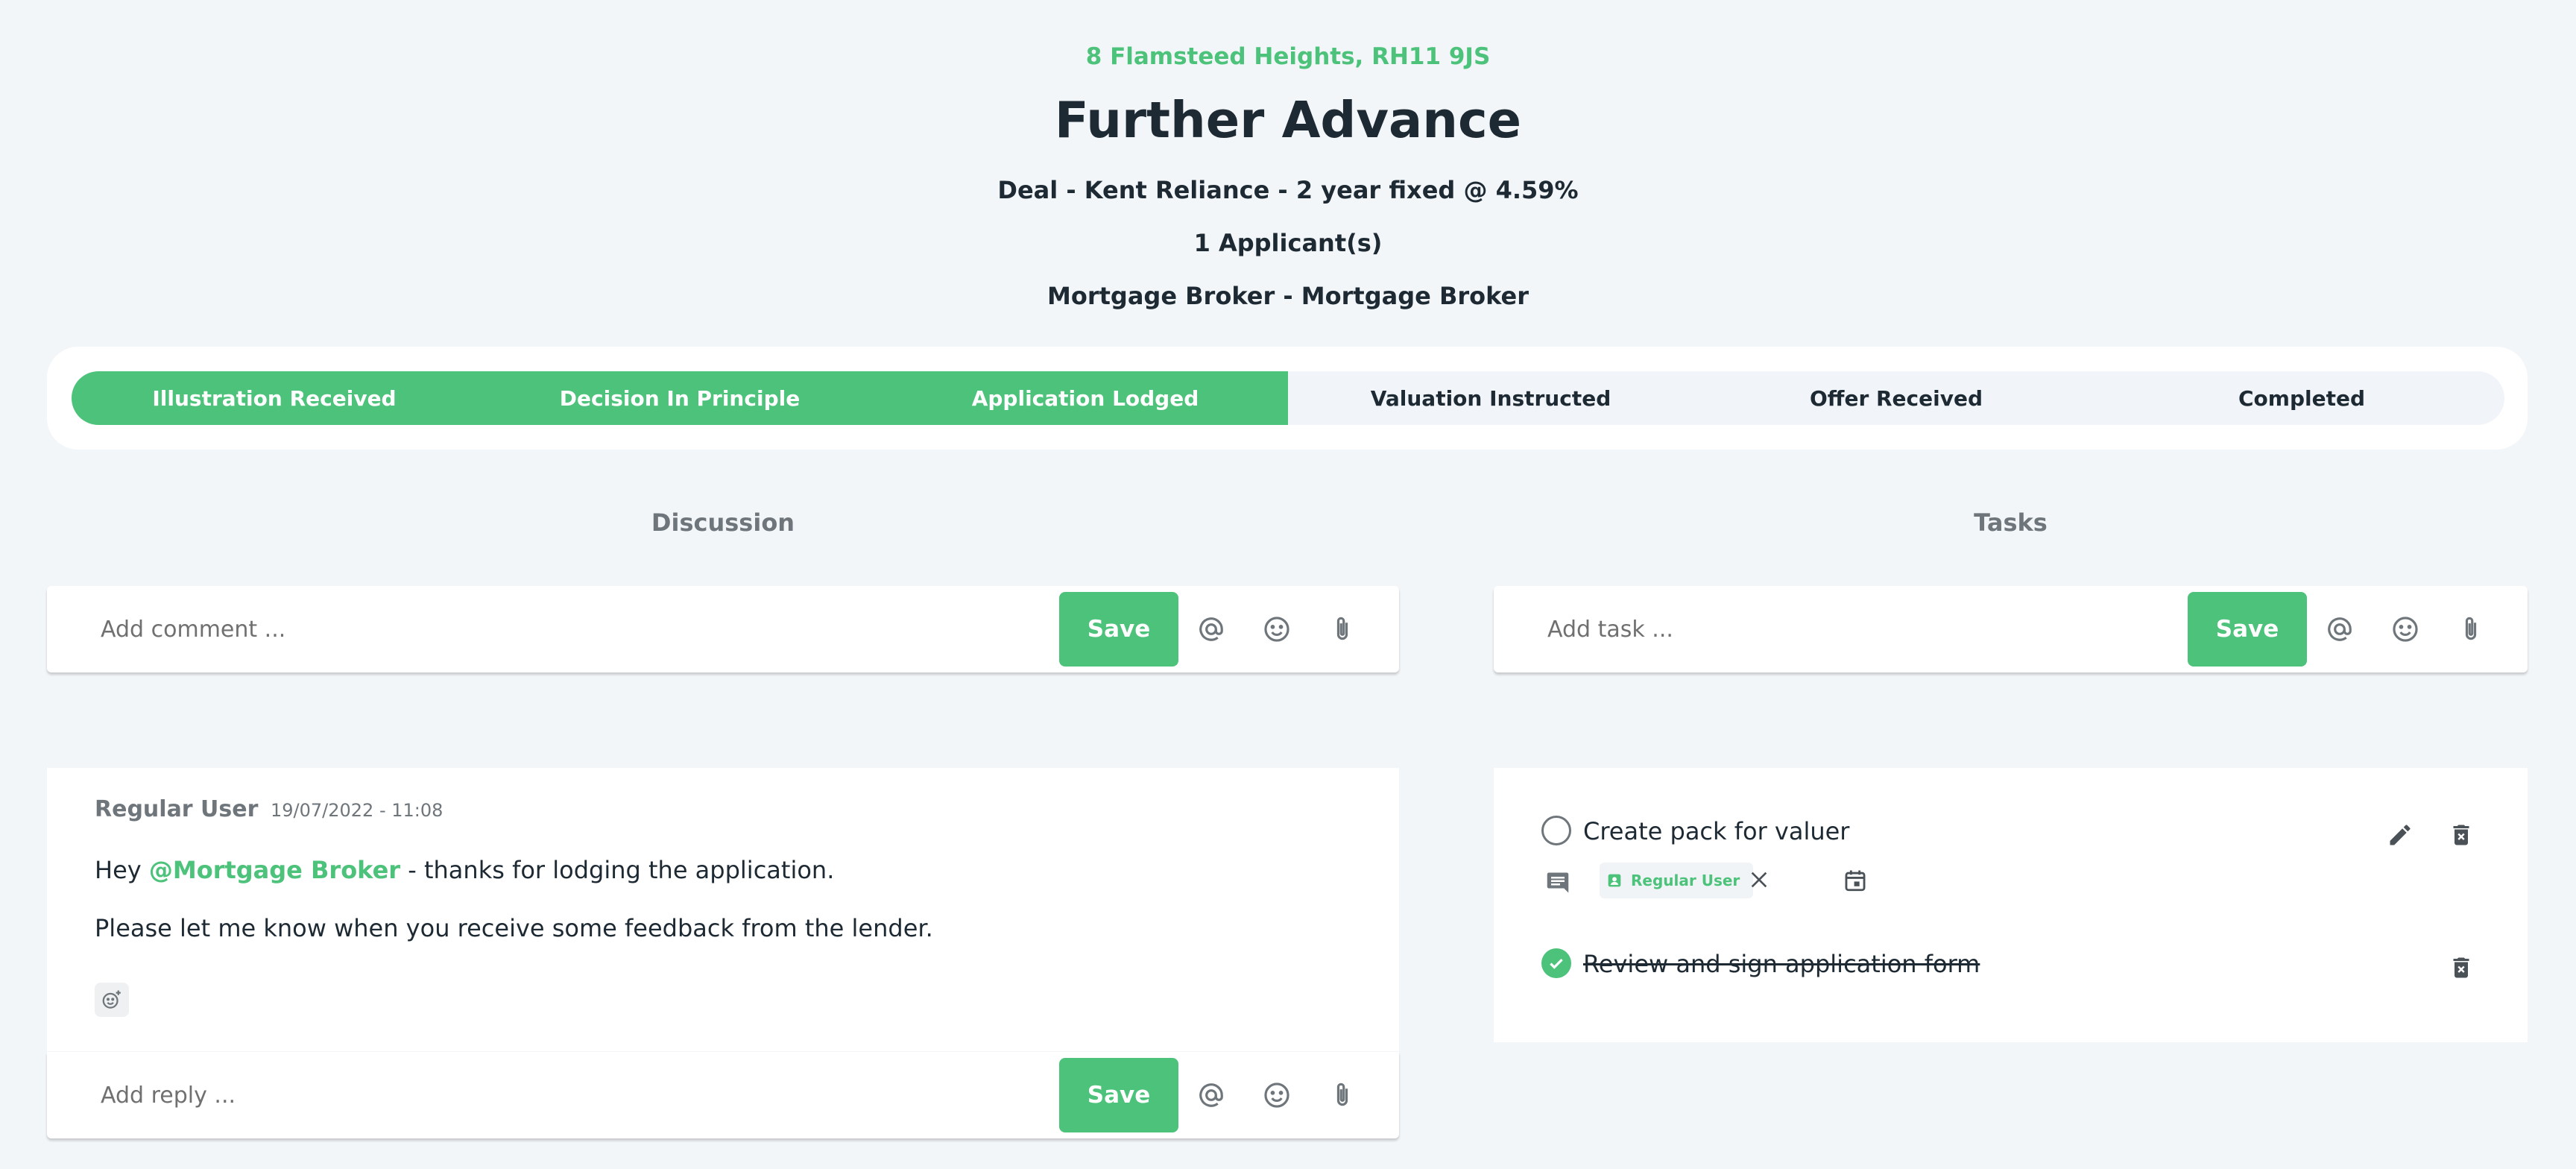 Image resolution: width=2576 pixels, height=1169 pixels. Describe the element at coordinates (1759, 881) in the screenshot. I see `close-icon` at that location.